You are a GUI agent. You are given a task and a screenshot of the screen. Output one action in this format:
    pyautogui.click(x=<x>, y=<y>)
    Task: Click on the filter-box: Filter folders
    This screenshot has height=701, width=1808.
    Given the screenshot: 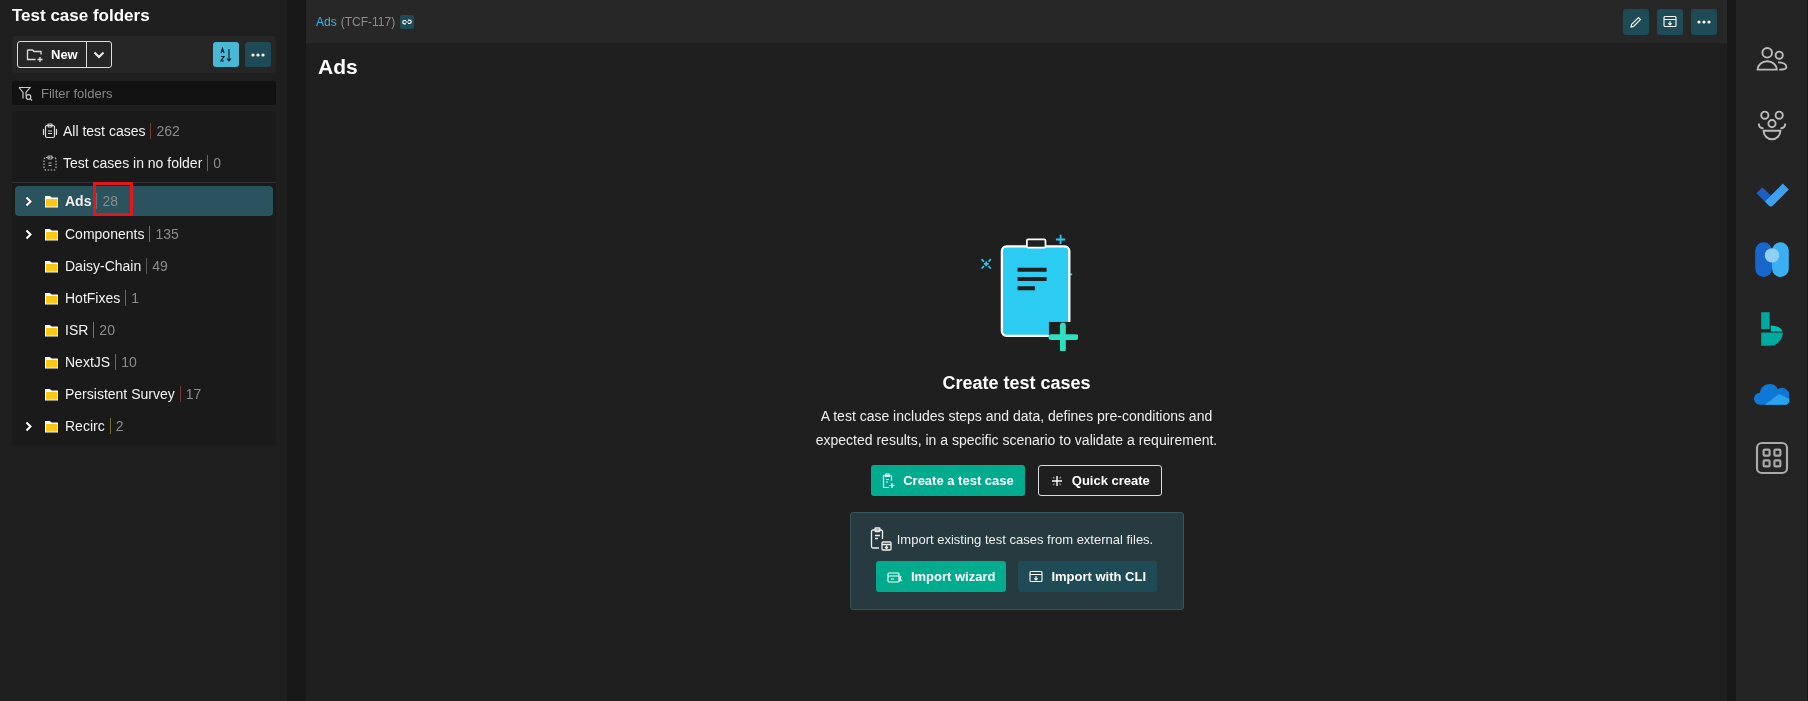 What is the action you would take?
    pyautogui.click(x=144, y=93)
    